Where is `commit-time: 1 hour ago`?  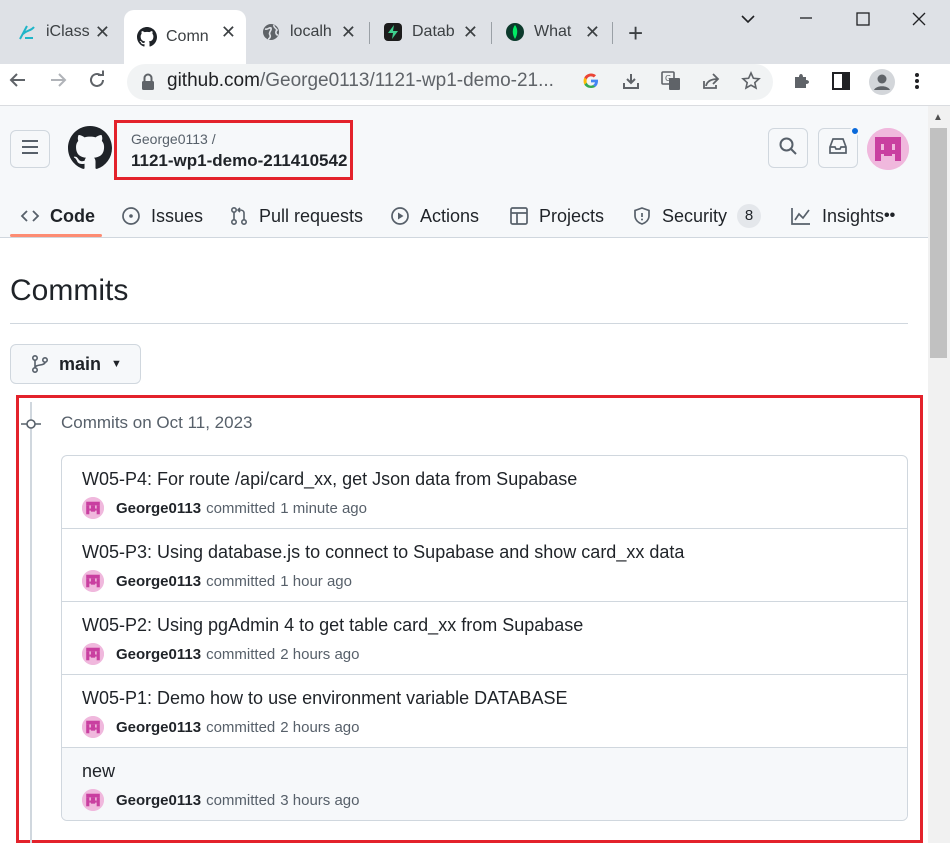 commit-time: 1 hour ago is located at coordinates (316, 581).